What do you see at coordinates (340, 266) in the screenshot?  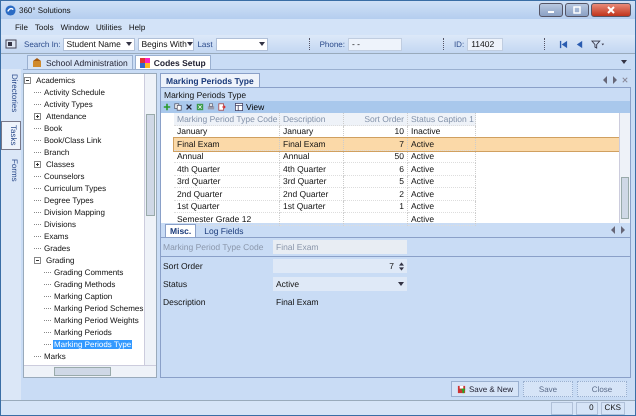 I see `sort-order-field: 7` at bounding box center [340, 266].